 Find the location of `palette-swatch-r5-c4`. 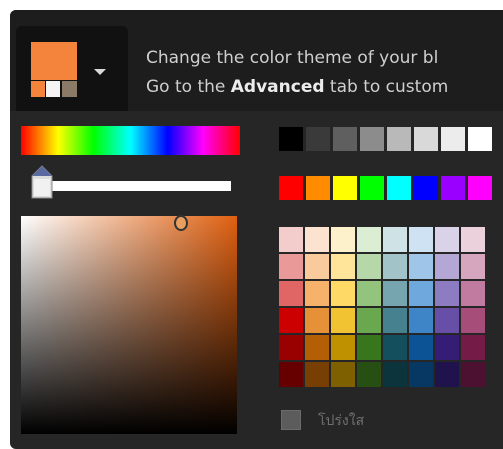

palette-swatch-r5-c4 is located at coordinates (369, 347).